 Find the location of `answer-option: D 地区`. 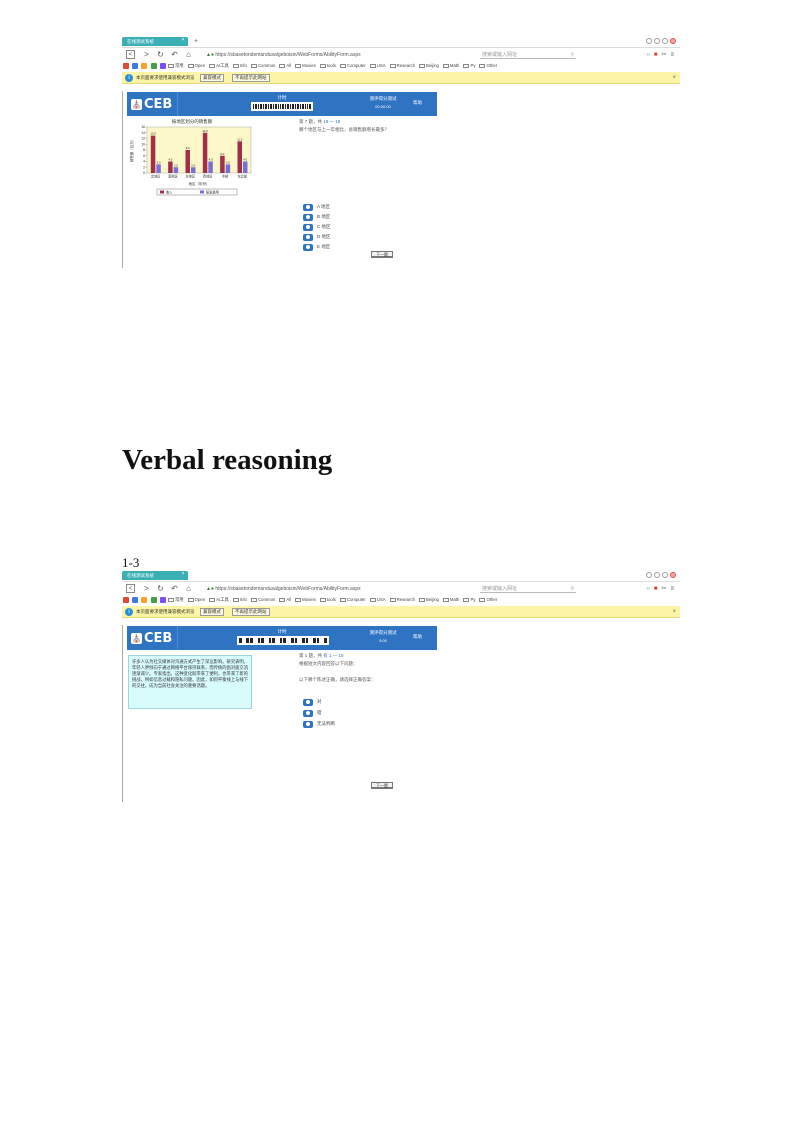

answer-option: D 地区 is located at coordinates (317, 237).